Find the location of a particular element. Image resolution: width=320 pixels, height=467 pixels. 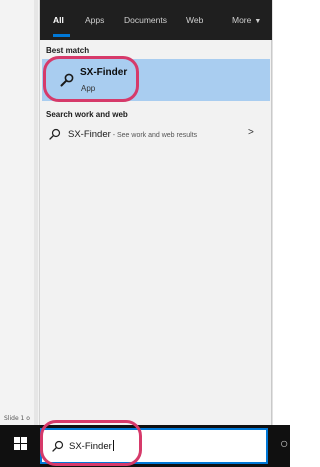

taskbar: SX-Finder ○ is located at coordinates (145, 446).